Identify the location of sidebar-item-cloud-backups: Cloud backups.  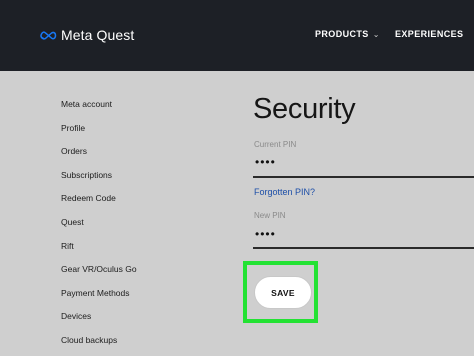
(99, 344).